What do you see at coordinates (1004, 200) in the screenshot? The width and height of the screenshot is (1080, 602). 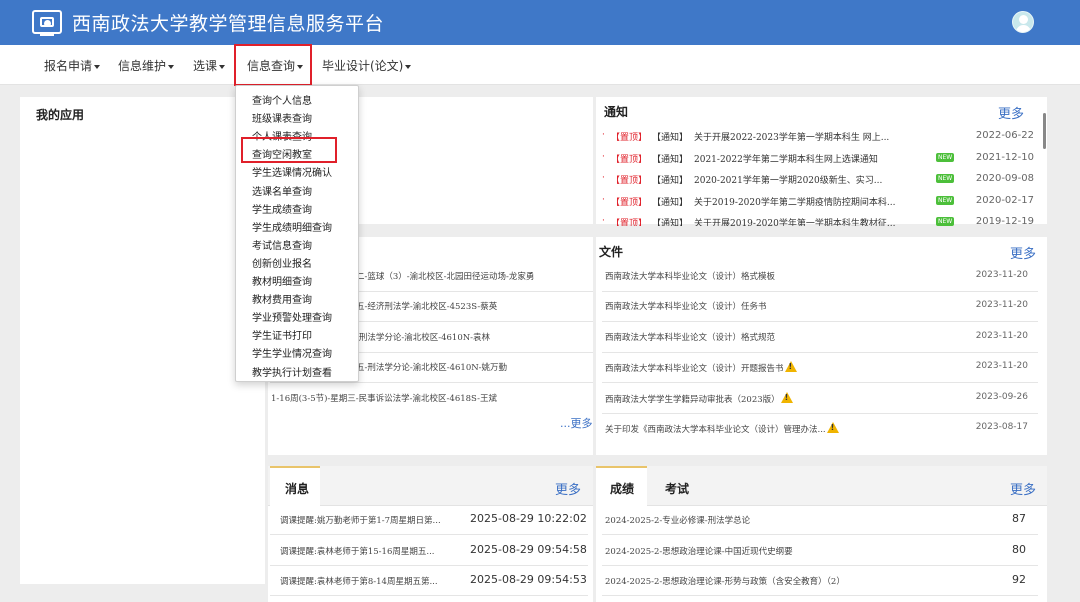 I see `notice-date: 2020-02-17` at bounding box center [1004, 200].